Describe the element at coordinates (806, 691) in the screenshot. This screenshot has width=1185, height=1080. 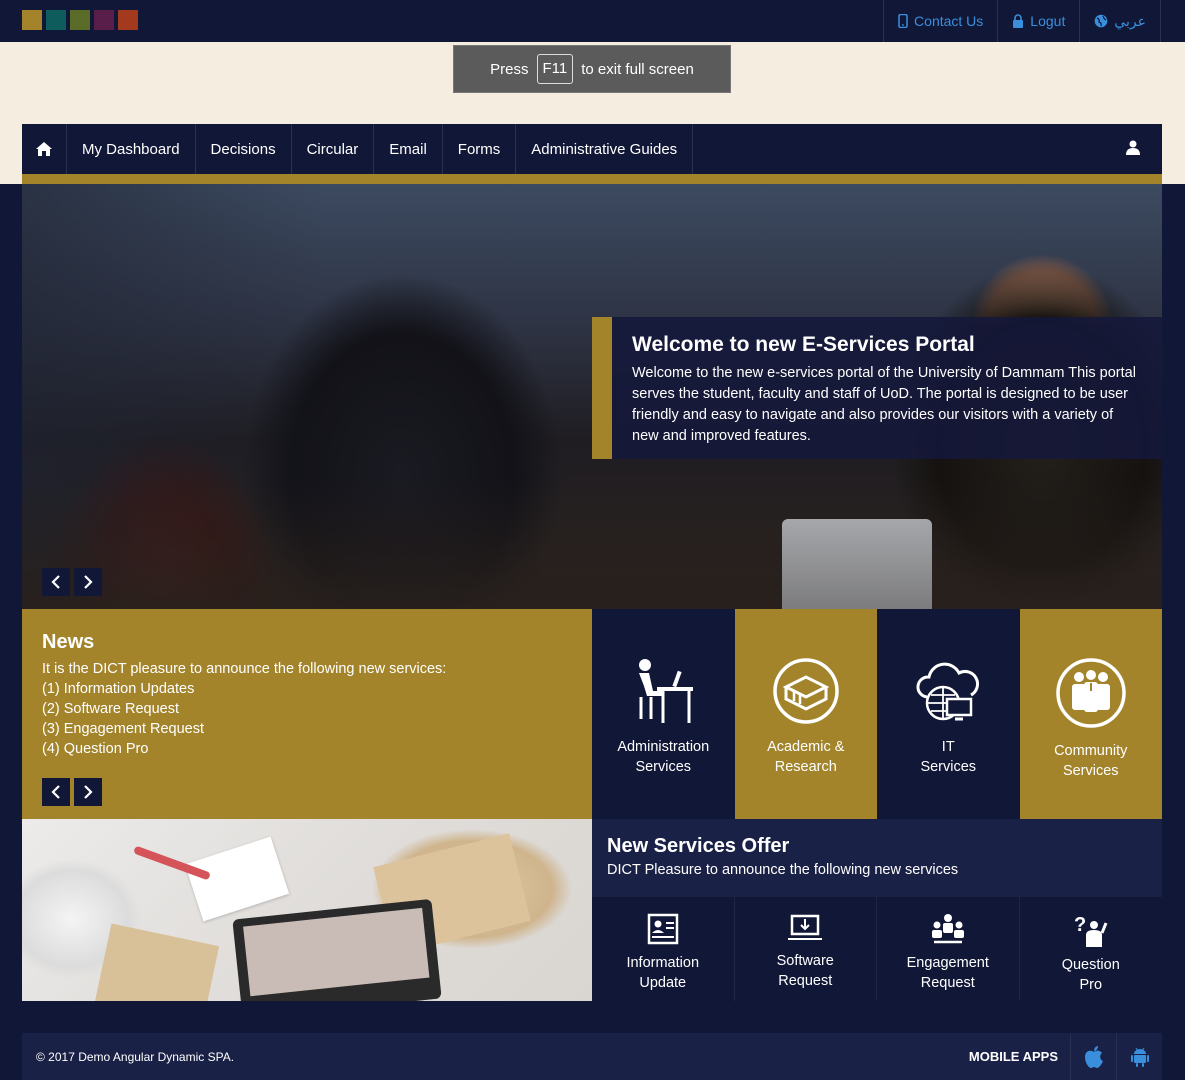
I see `books-icon` at that location.